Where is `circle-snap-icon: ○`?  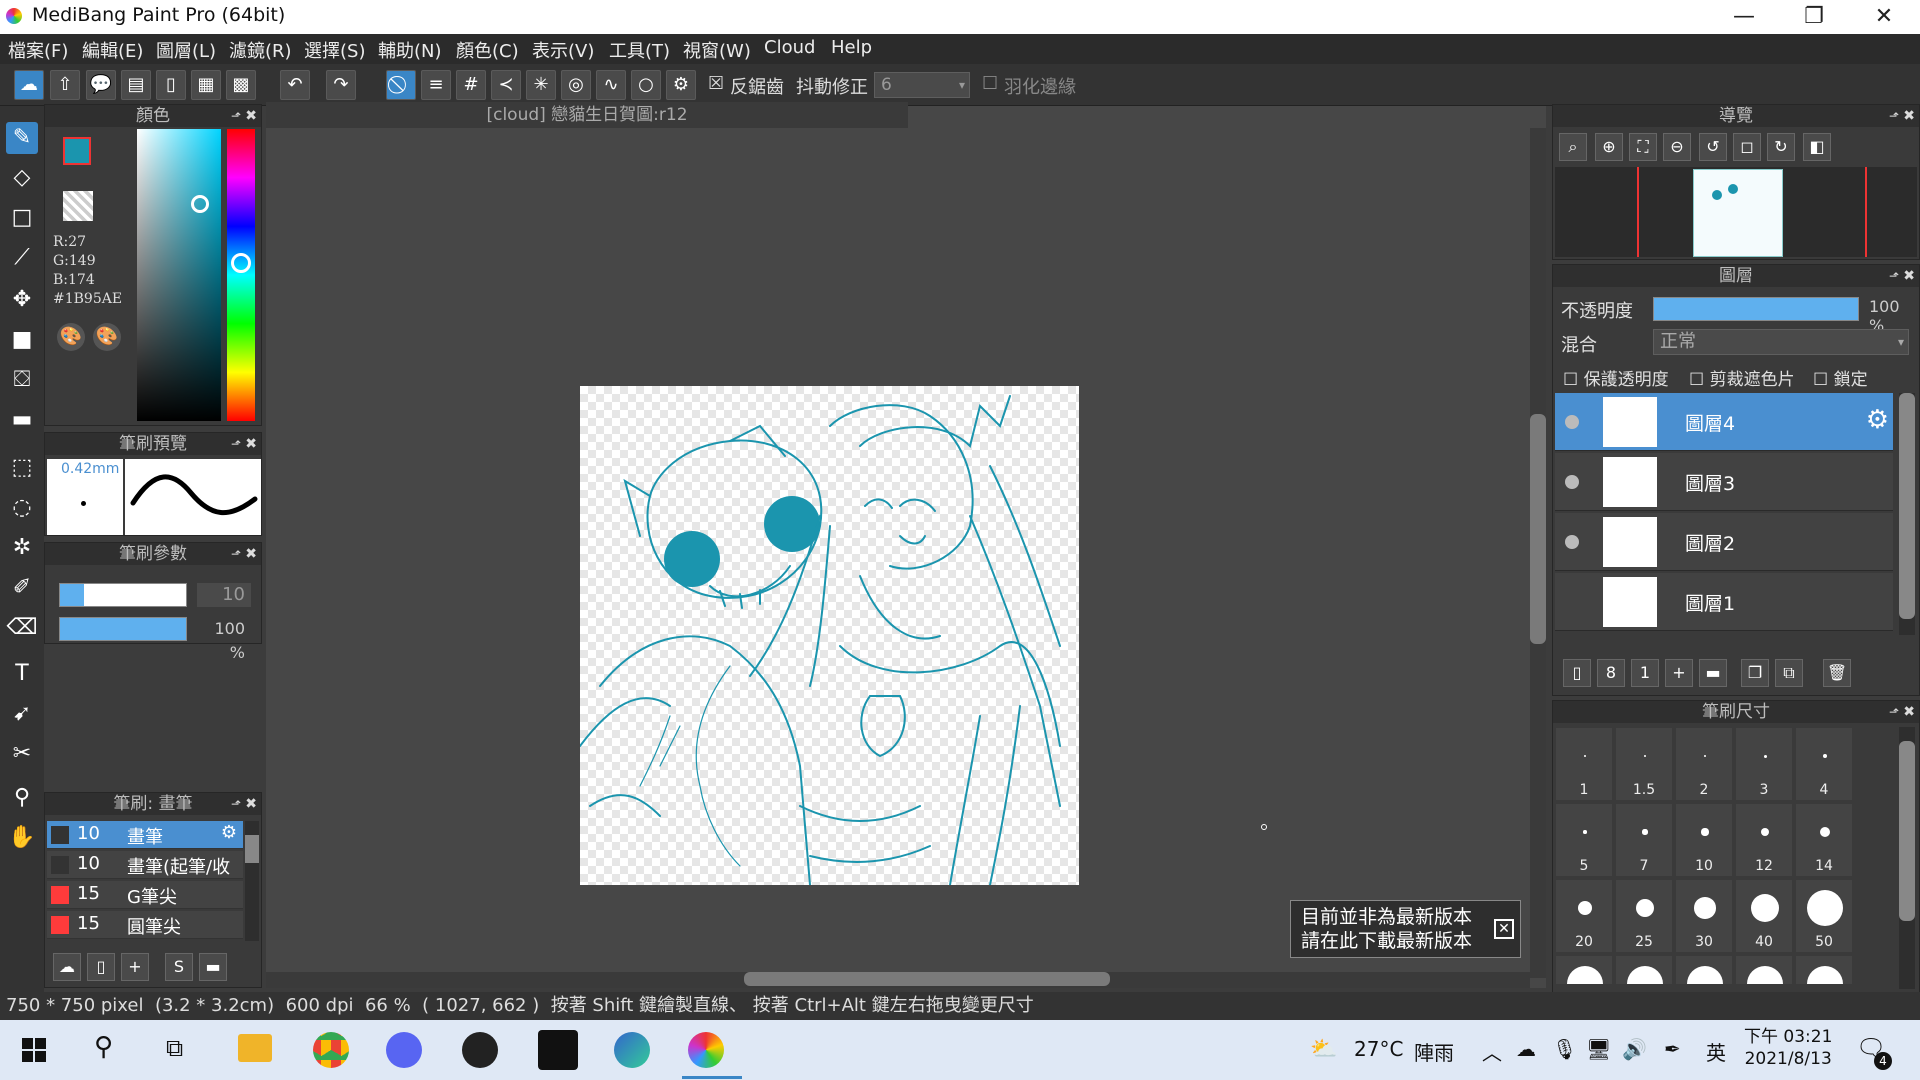 circle-snap-icon: ○ is located at coordinates (646, 85).